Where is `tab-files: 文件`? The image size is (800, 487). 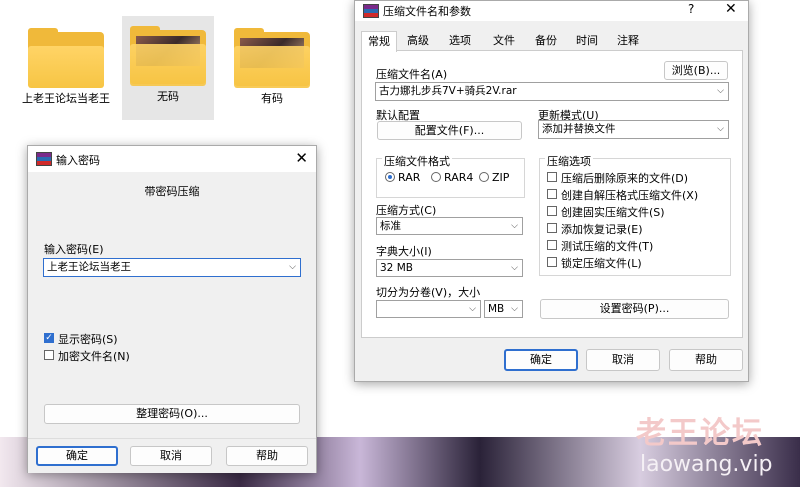 tab-files: 文件 is located at coordinates (504, 41).